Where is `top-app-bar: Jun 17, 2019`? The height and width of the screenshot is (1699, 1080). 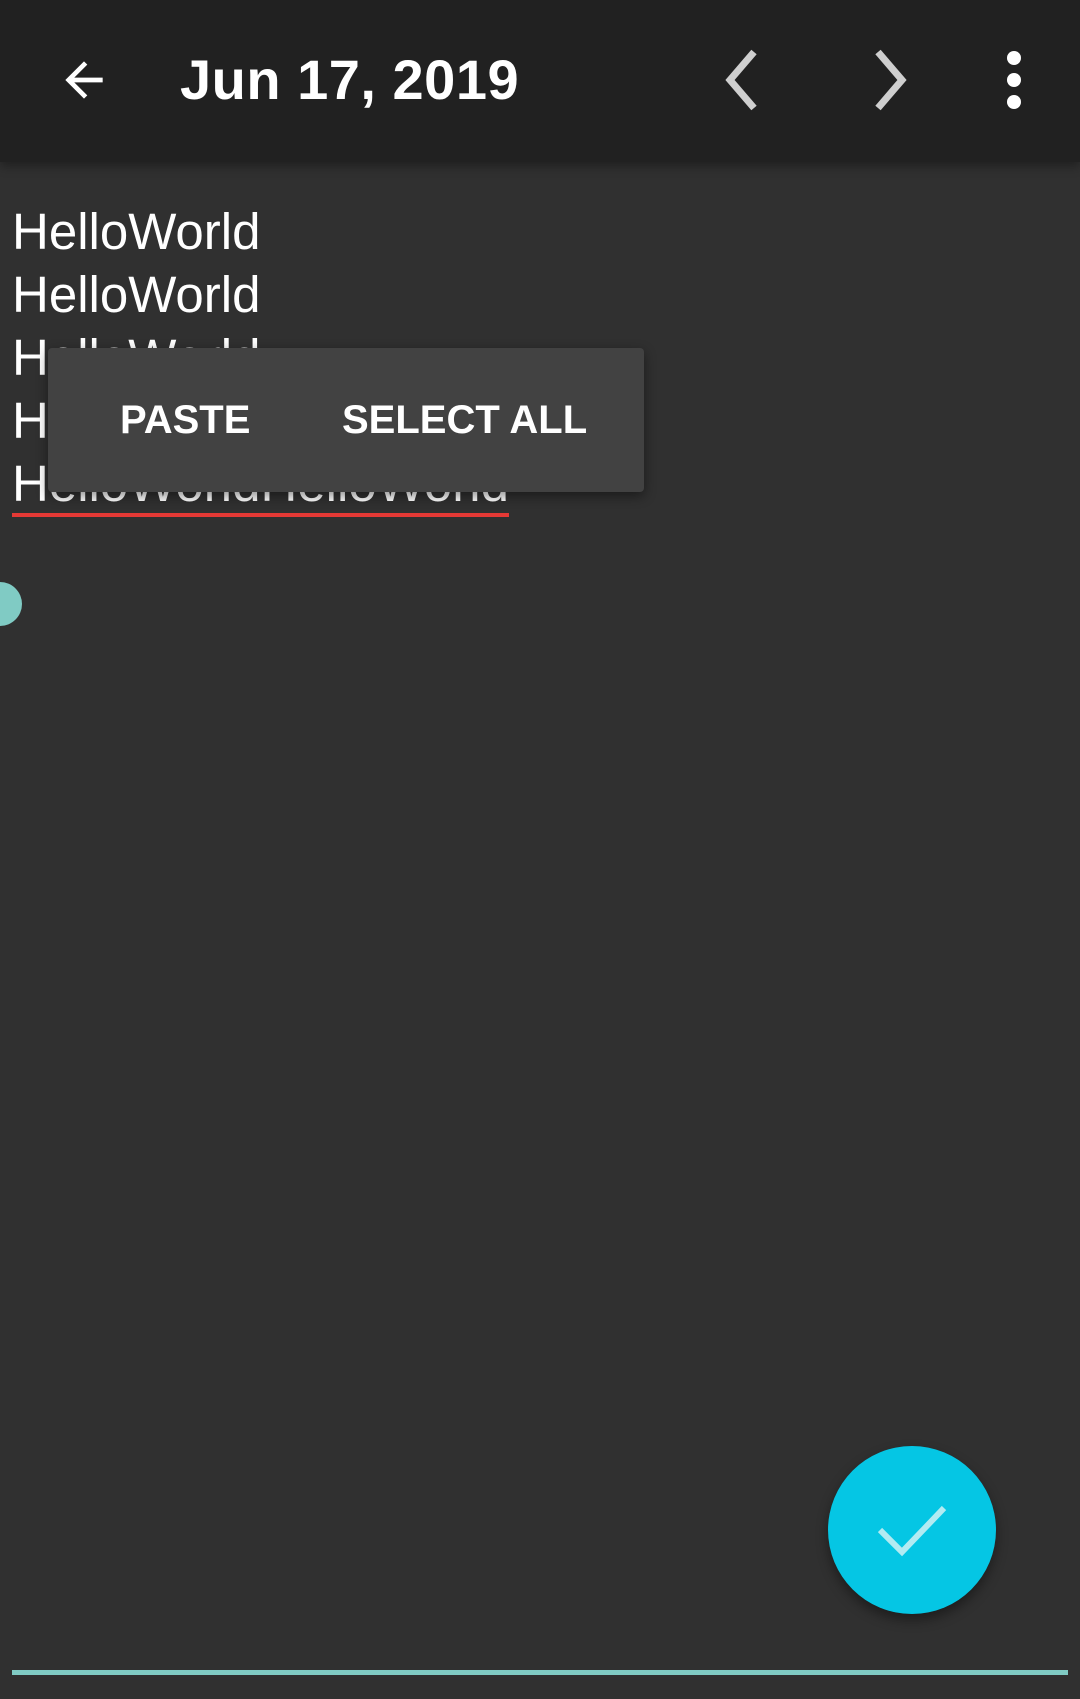 top-app-bar: Jun 17, 2019 is located at coordinates (540, 81).